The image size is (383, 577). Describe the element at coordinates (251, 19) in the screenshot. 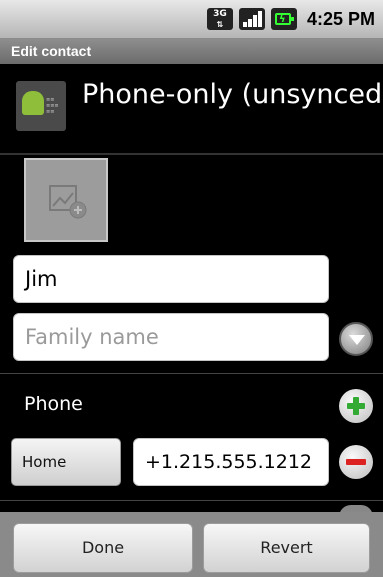

I see `signal-strength-icon` at that location.